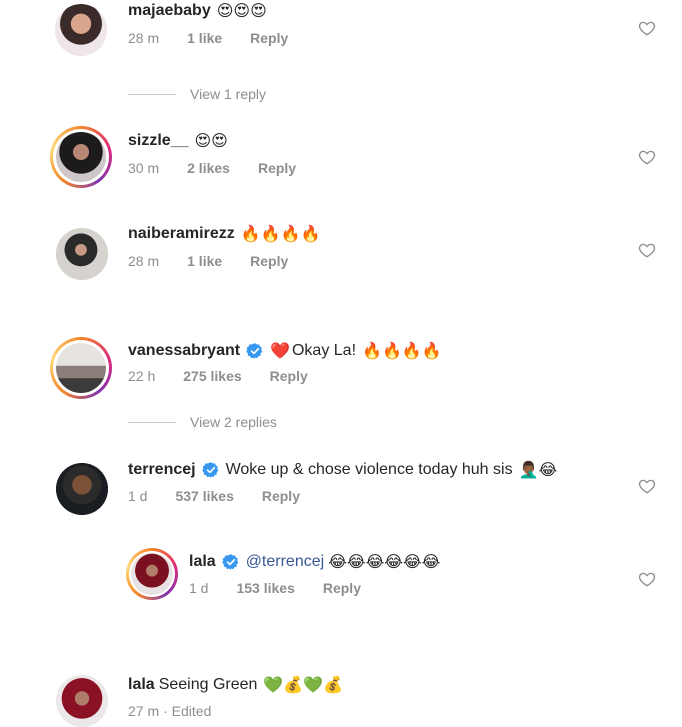  Describe the element at coordinates (402, 350) in the screenshot. I see `comment-emoji: 🔥🔥🔥🔥` at that location.